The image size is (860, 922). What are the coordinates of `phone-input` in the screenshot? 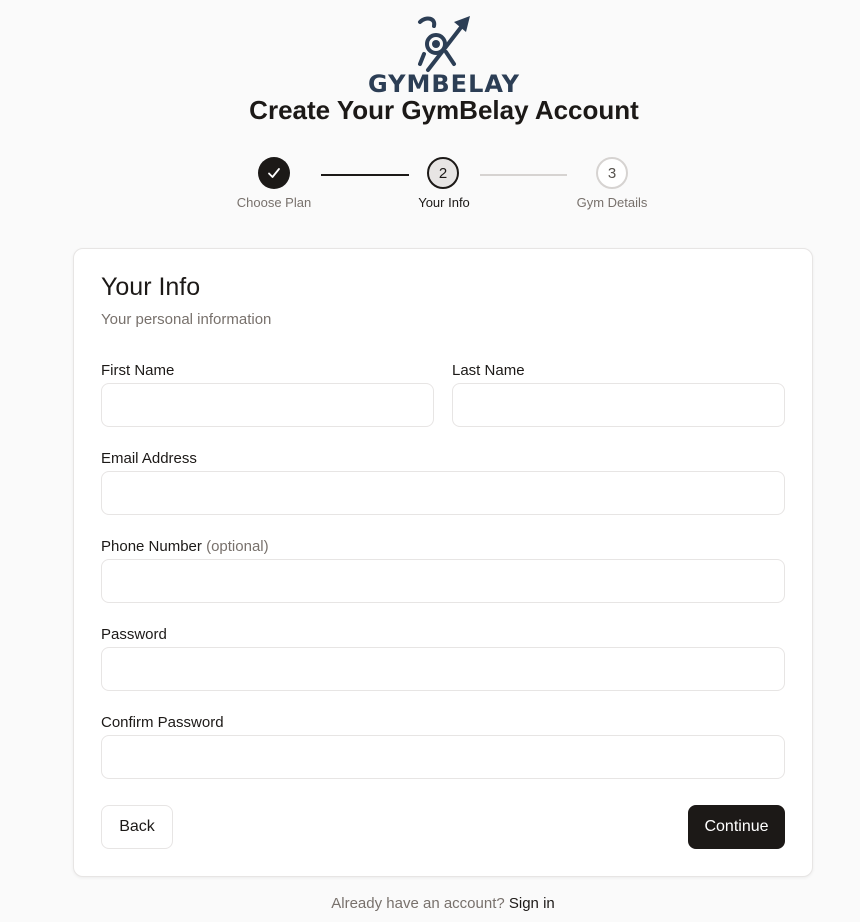 It's located at (443, 581).